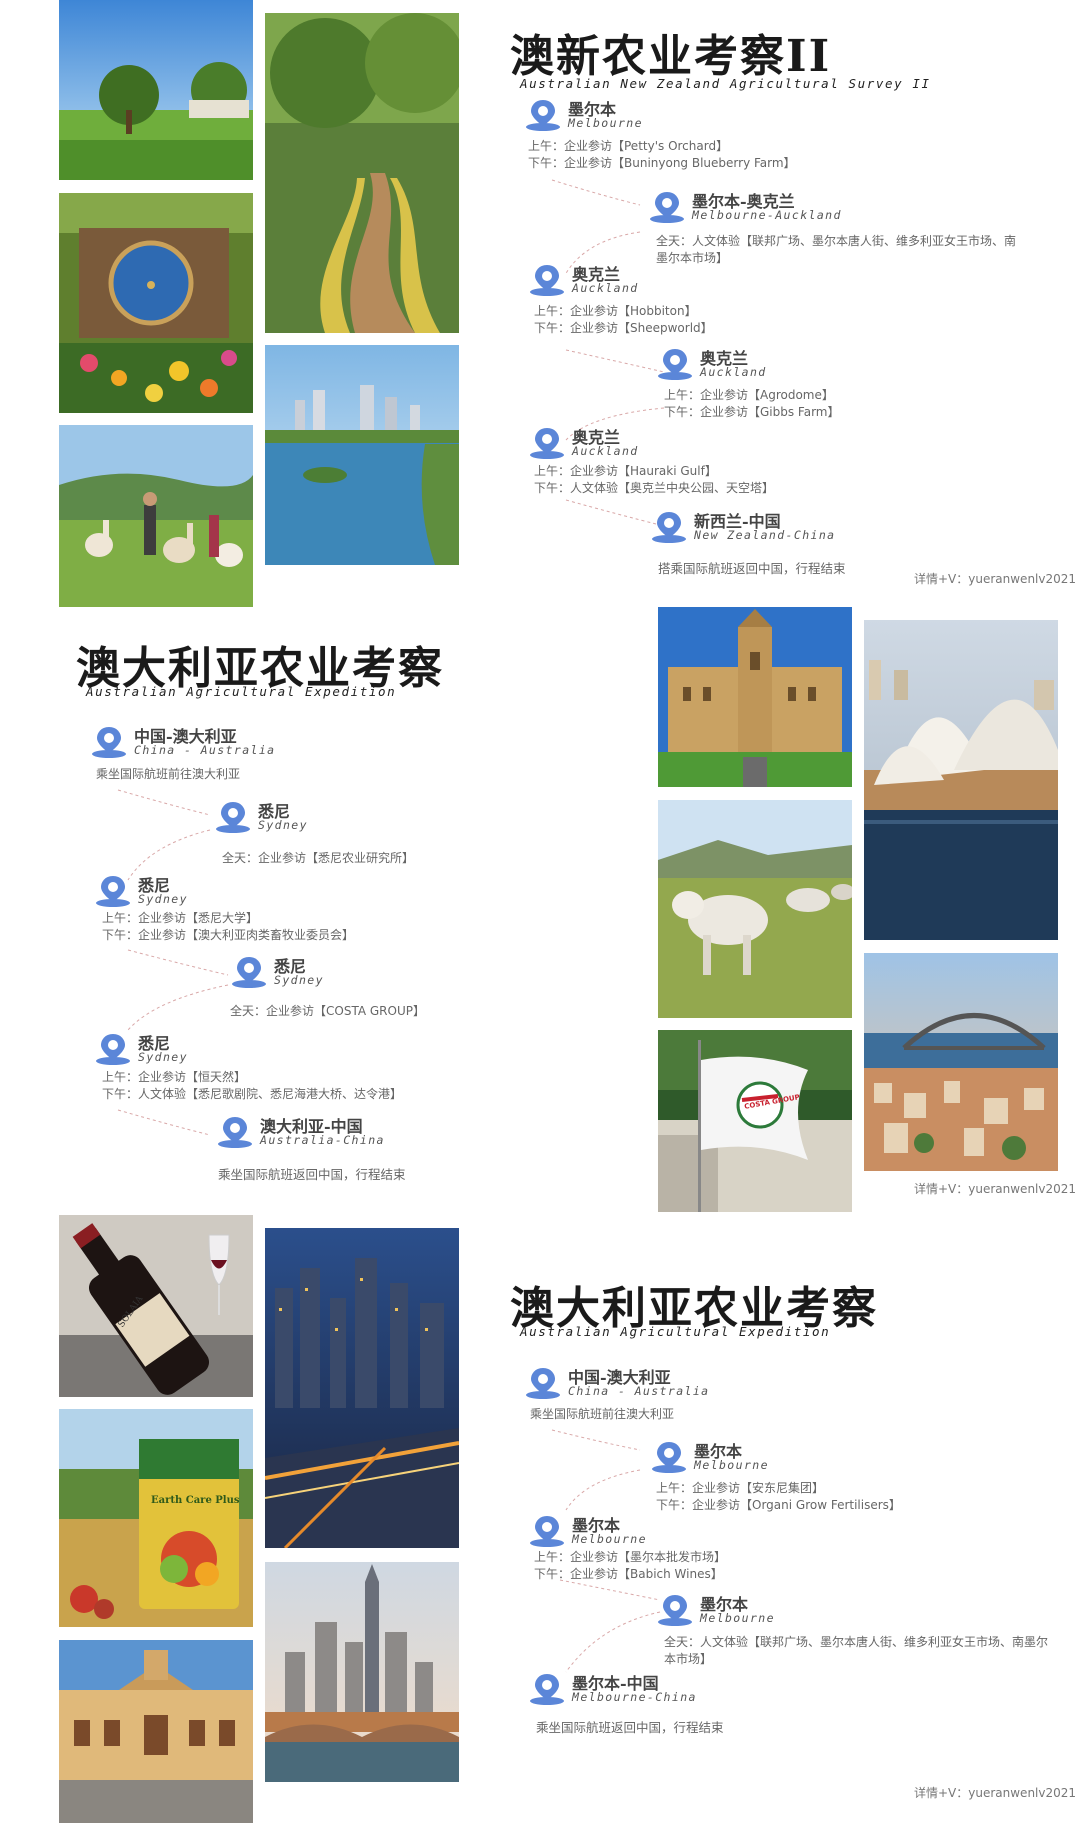  What do you see at coordinates (995, 1793) in the screenshot?
I see `section-3-contact: 详情+V：yueranwenlv2021` at bounding box center [995, 1793].